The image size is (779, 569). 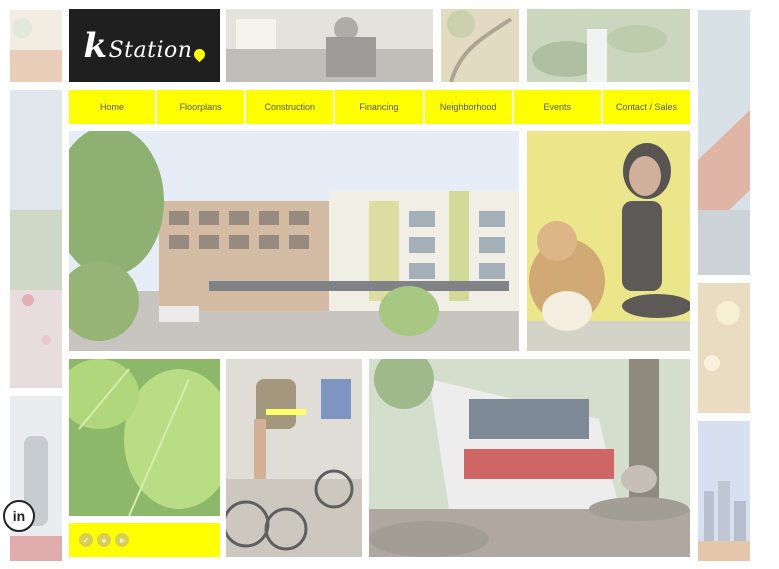 What do you see at coordinates (329, 45) in the screenshot?
I see `photo-cafe` at bounding box center [329, 45].